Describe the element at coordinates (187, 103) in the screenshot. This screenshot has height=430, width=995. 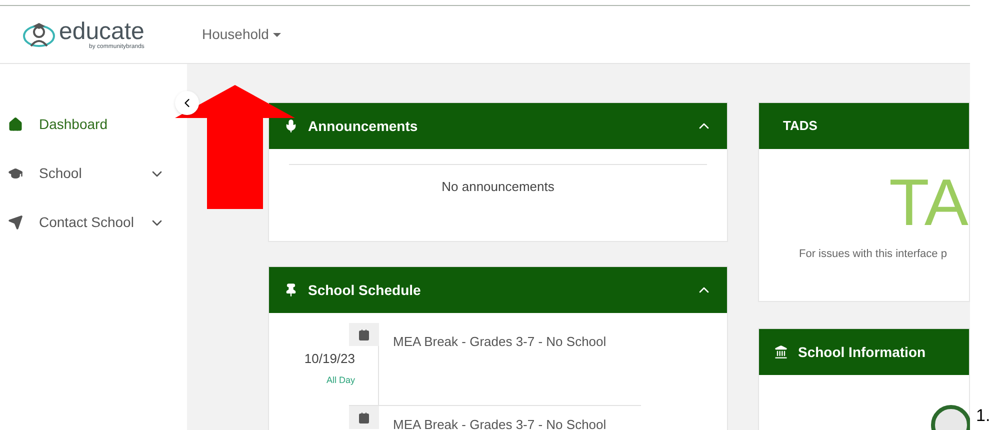
I see `collapse-sidebar-button` at that location.